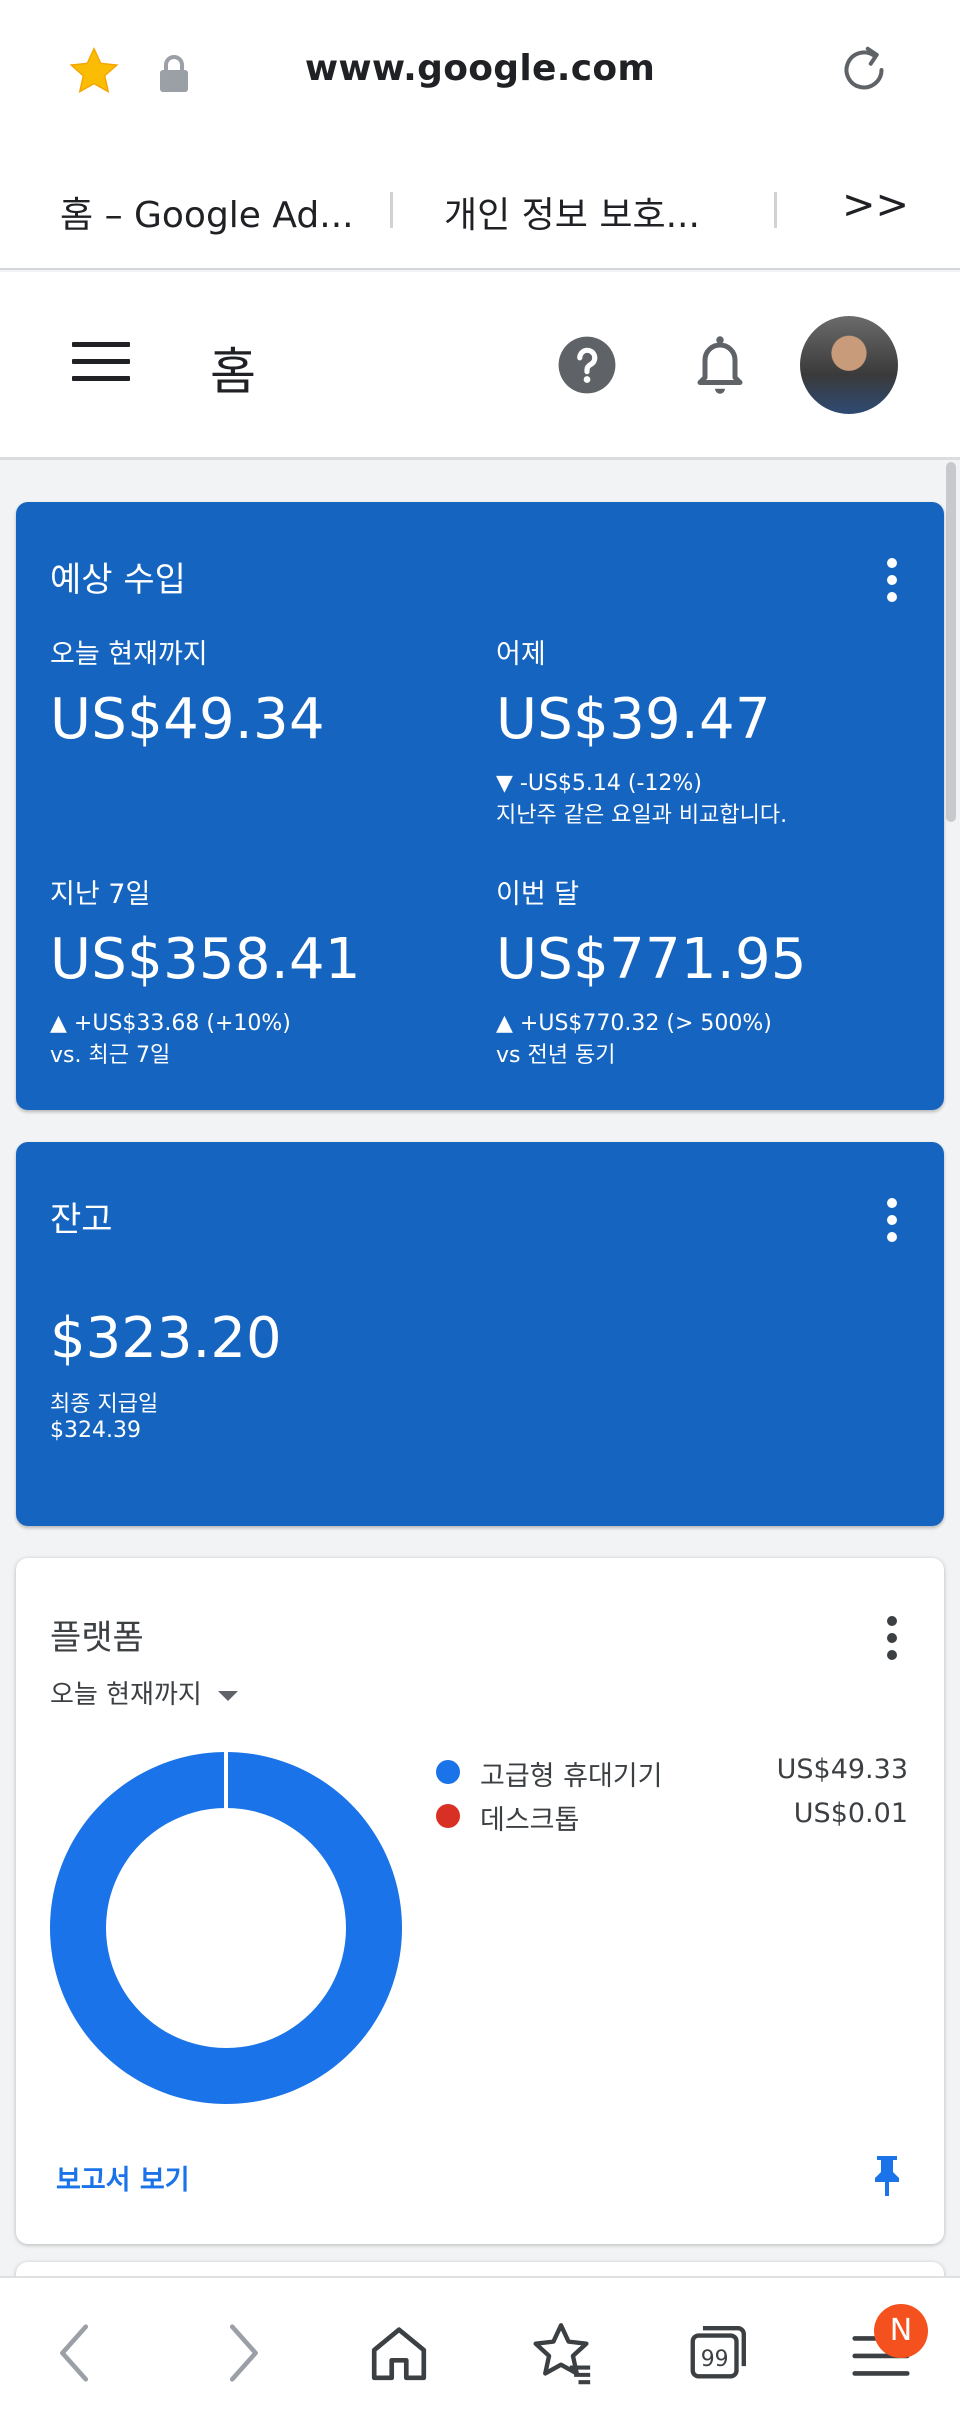 The height and width of the screenshot is (2423, 960). I want to click on metric-change: ▲ +US$33.68 (+10%), so click(170, 1023).